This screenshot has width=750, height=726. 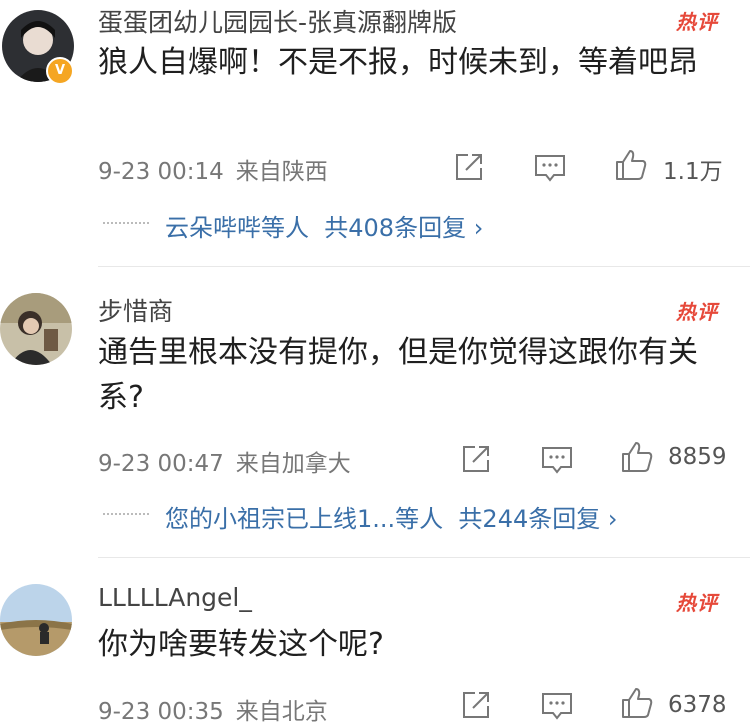 What do you see at coordinates (161, 172) in the screenshot?
I see `comment-time: 9-23 00:14` at bounding box center [161, 172].